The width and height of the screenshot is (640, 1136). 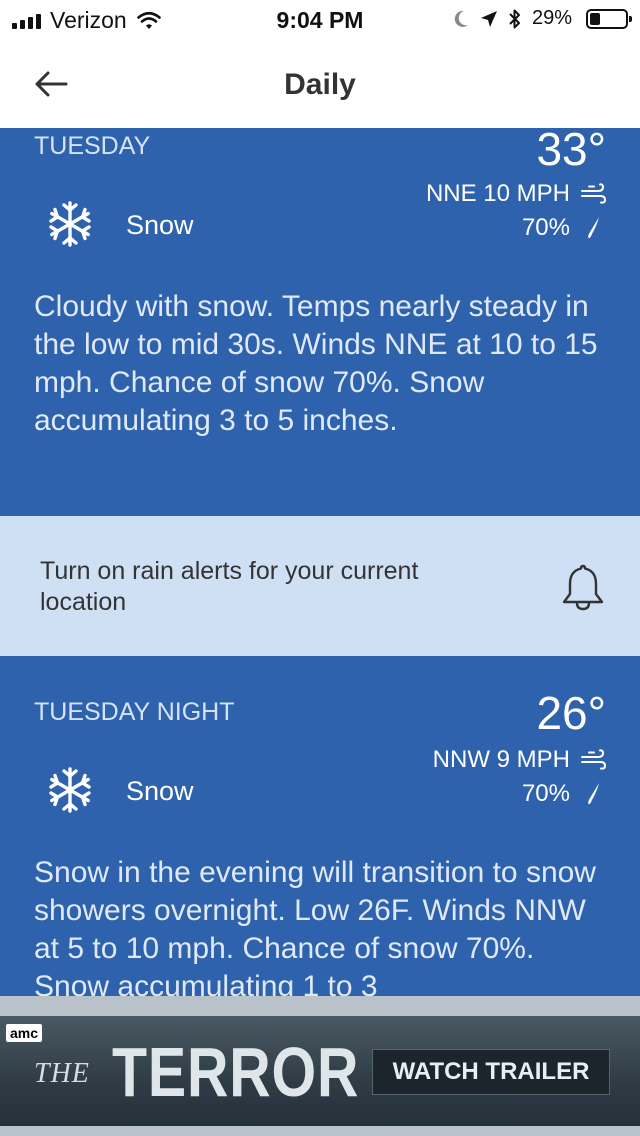 What do you see at coordinates (595, 18) in the screenshot?
I see `battery-fill` at bounding box center [595, 18].